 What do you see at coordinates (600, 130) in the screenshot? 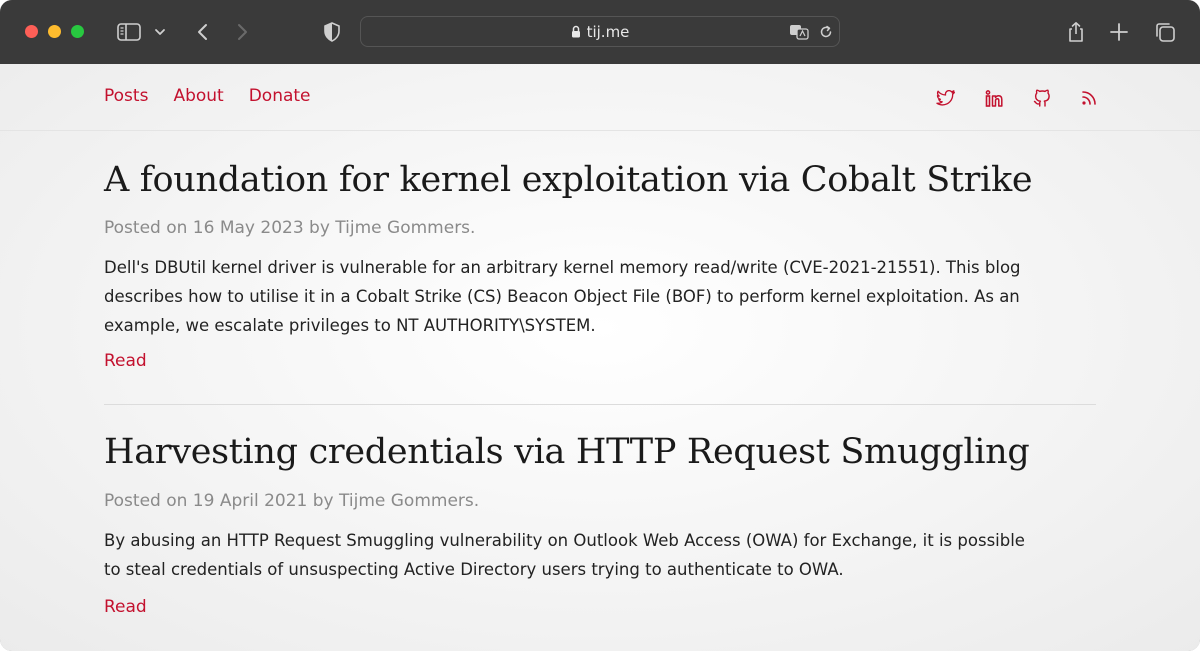
I see `nav-divider` at bounding box center [600, 130].